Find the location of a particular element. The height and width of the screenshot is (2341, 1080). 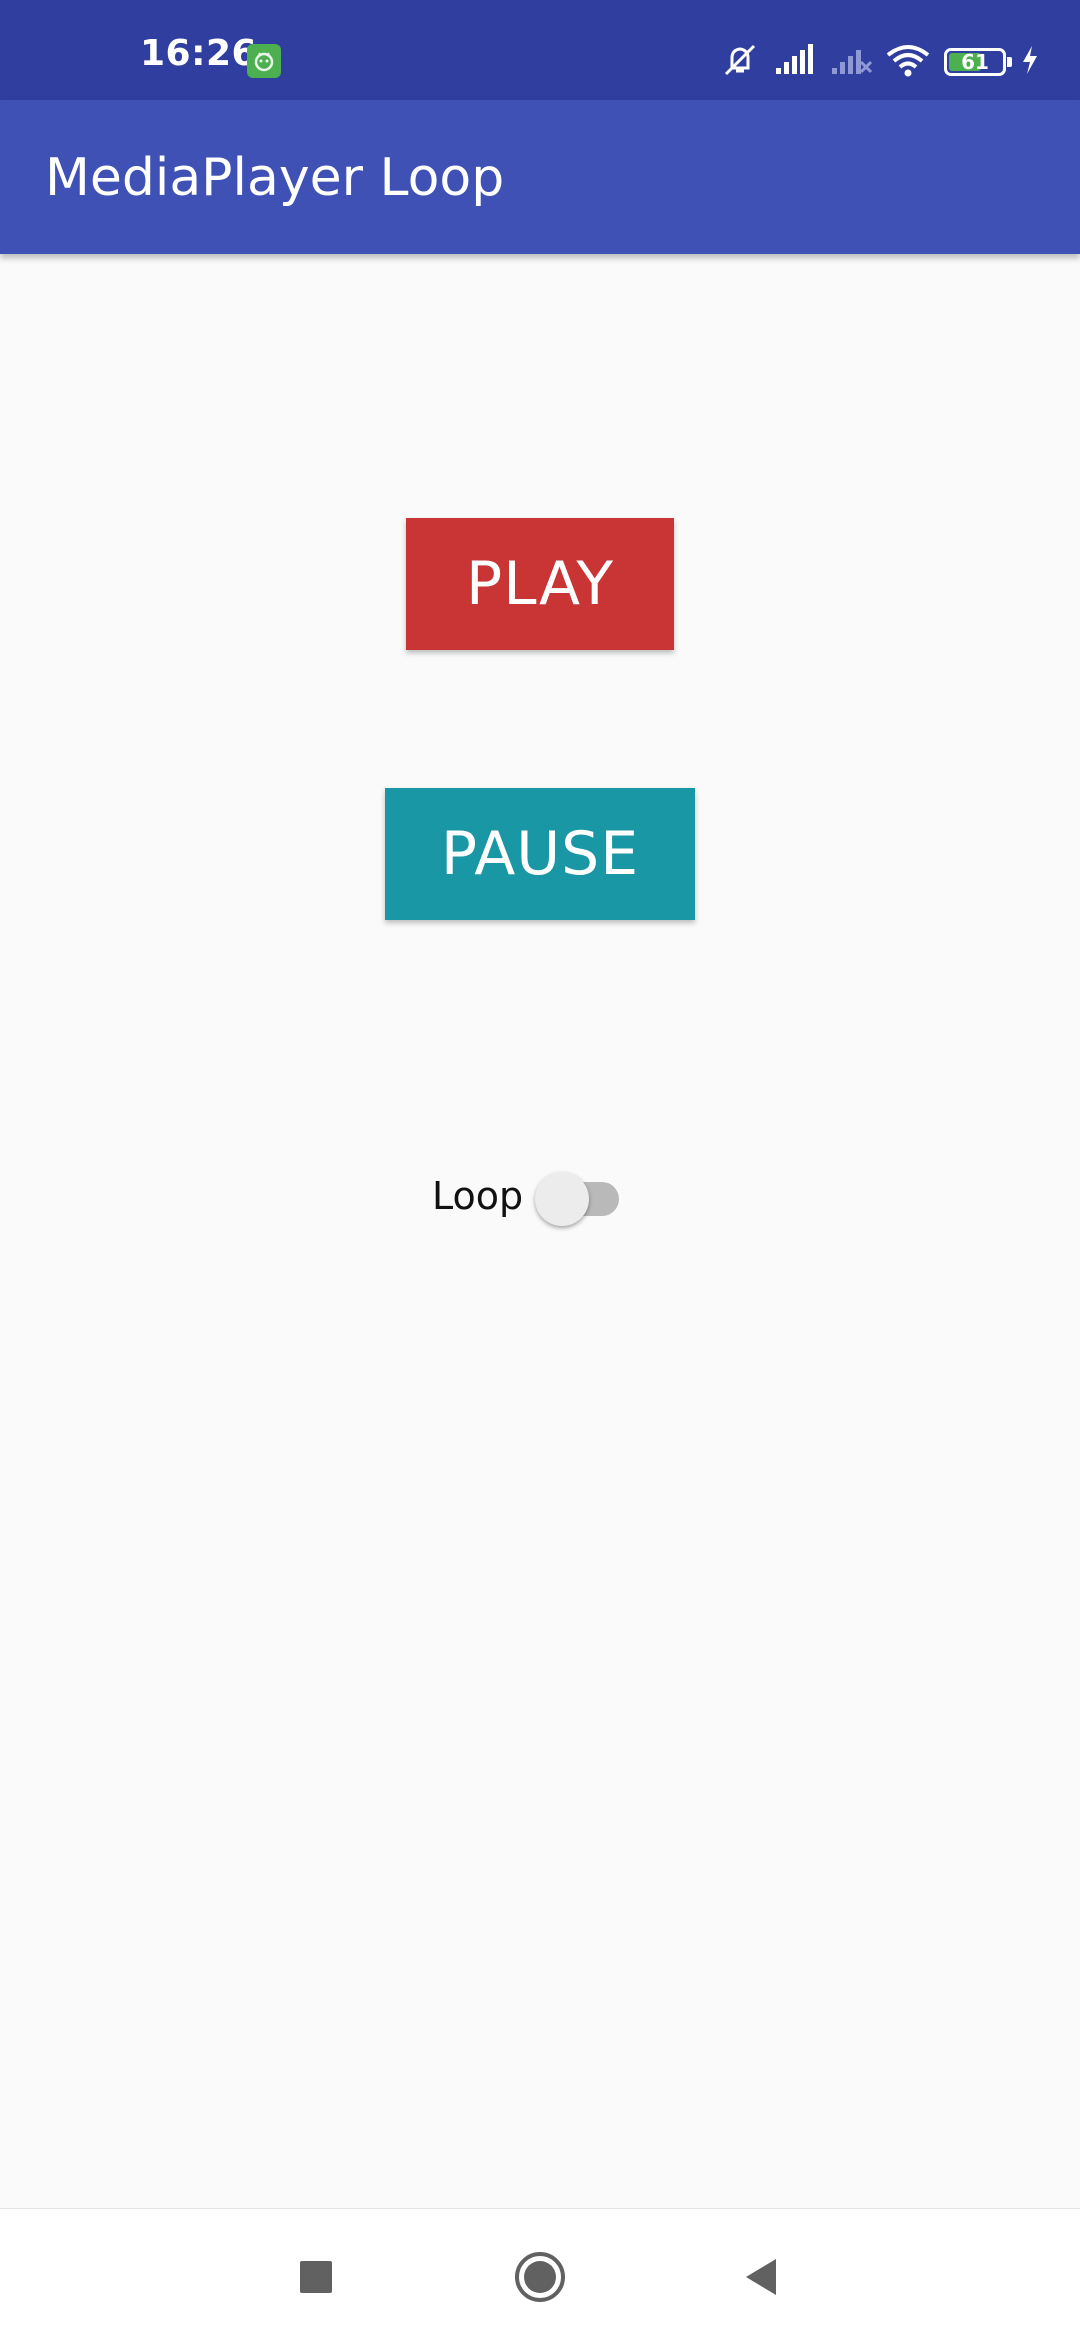

home-icon is located at coordinates (540, 2277).